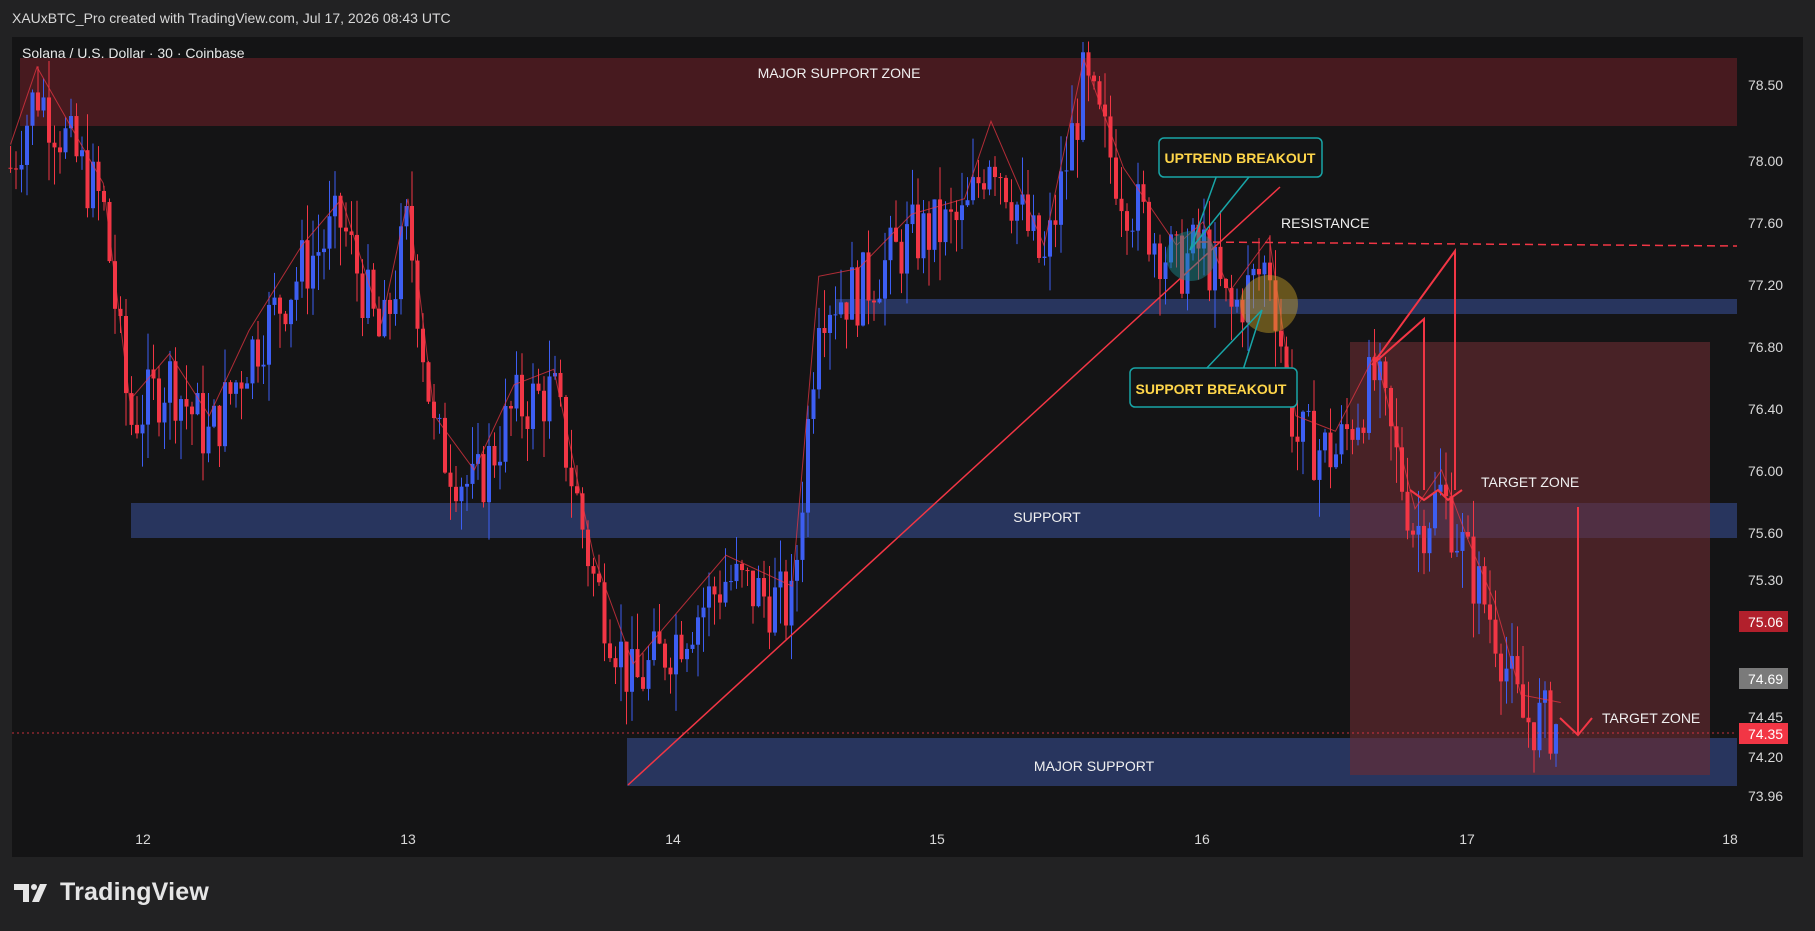 The height and width of the screenshot is (931, 1815). What do you see at coordinates (1651, 718) in the screenshot?
I see `target-zone-label-2: TARGET ZONE` at bounding box center [1651, 718].